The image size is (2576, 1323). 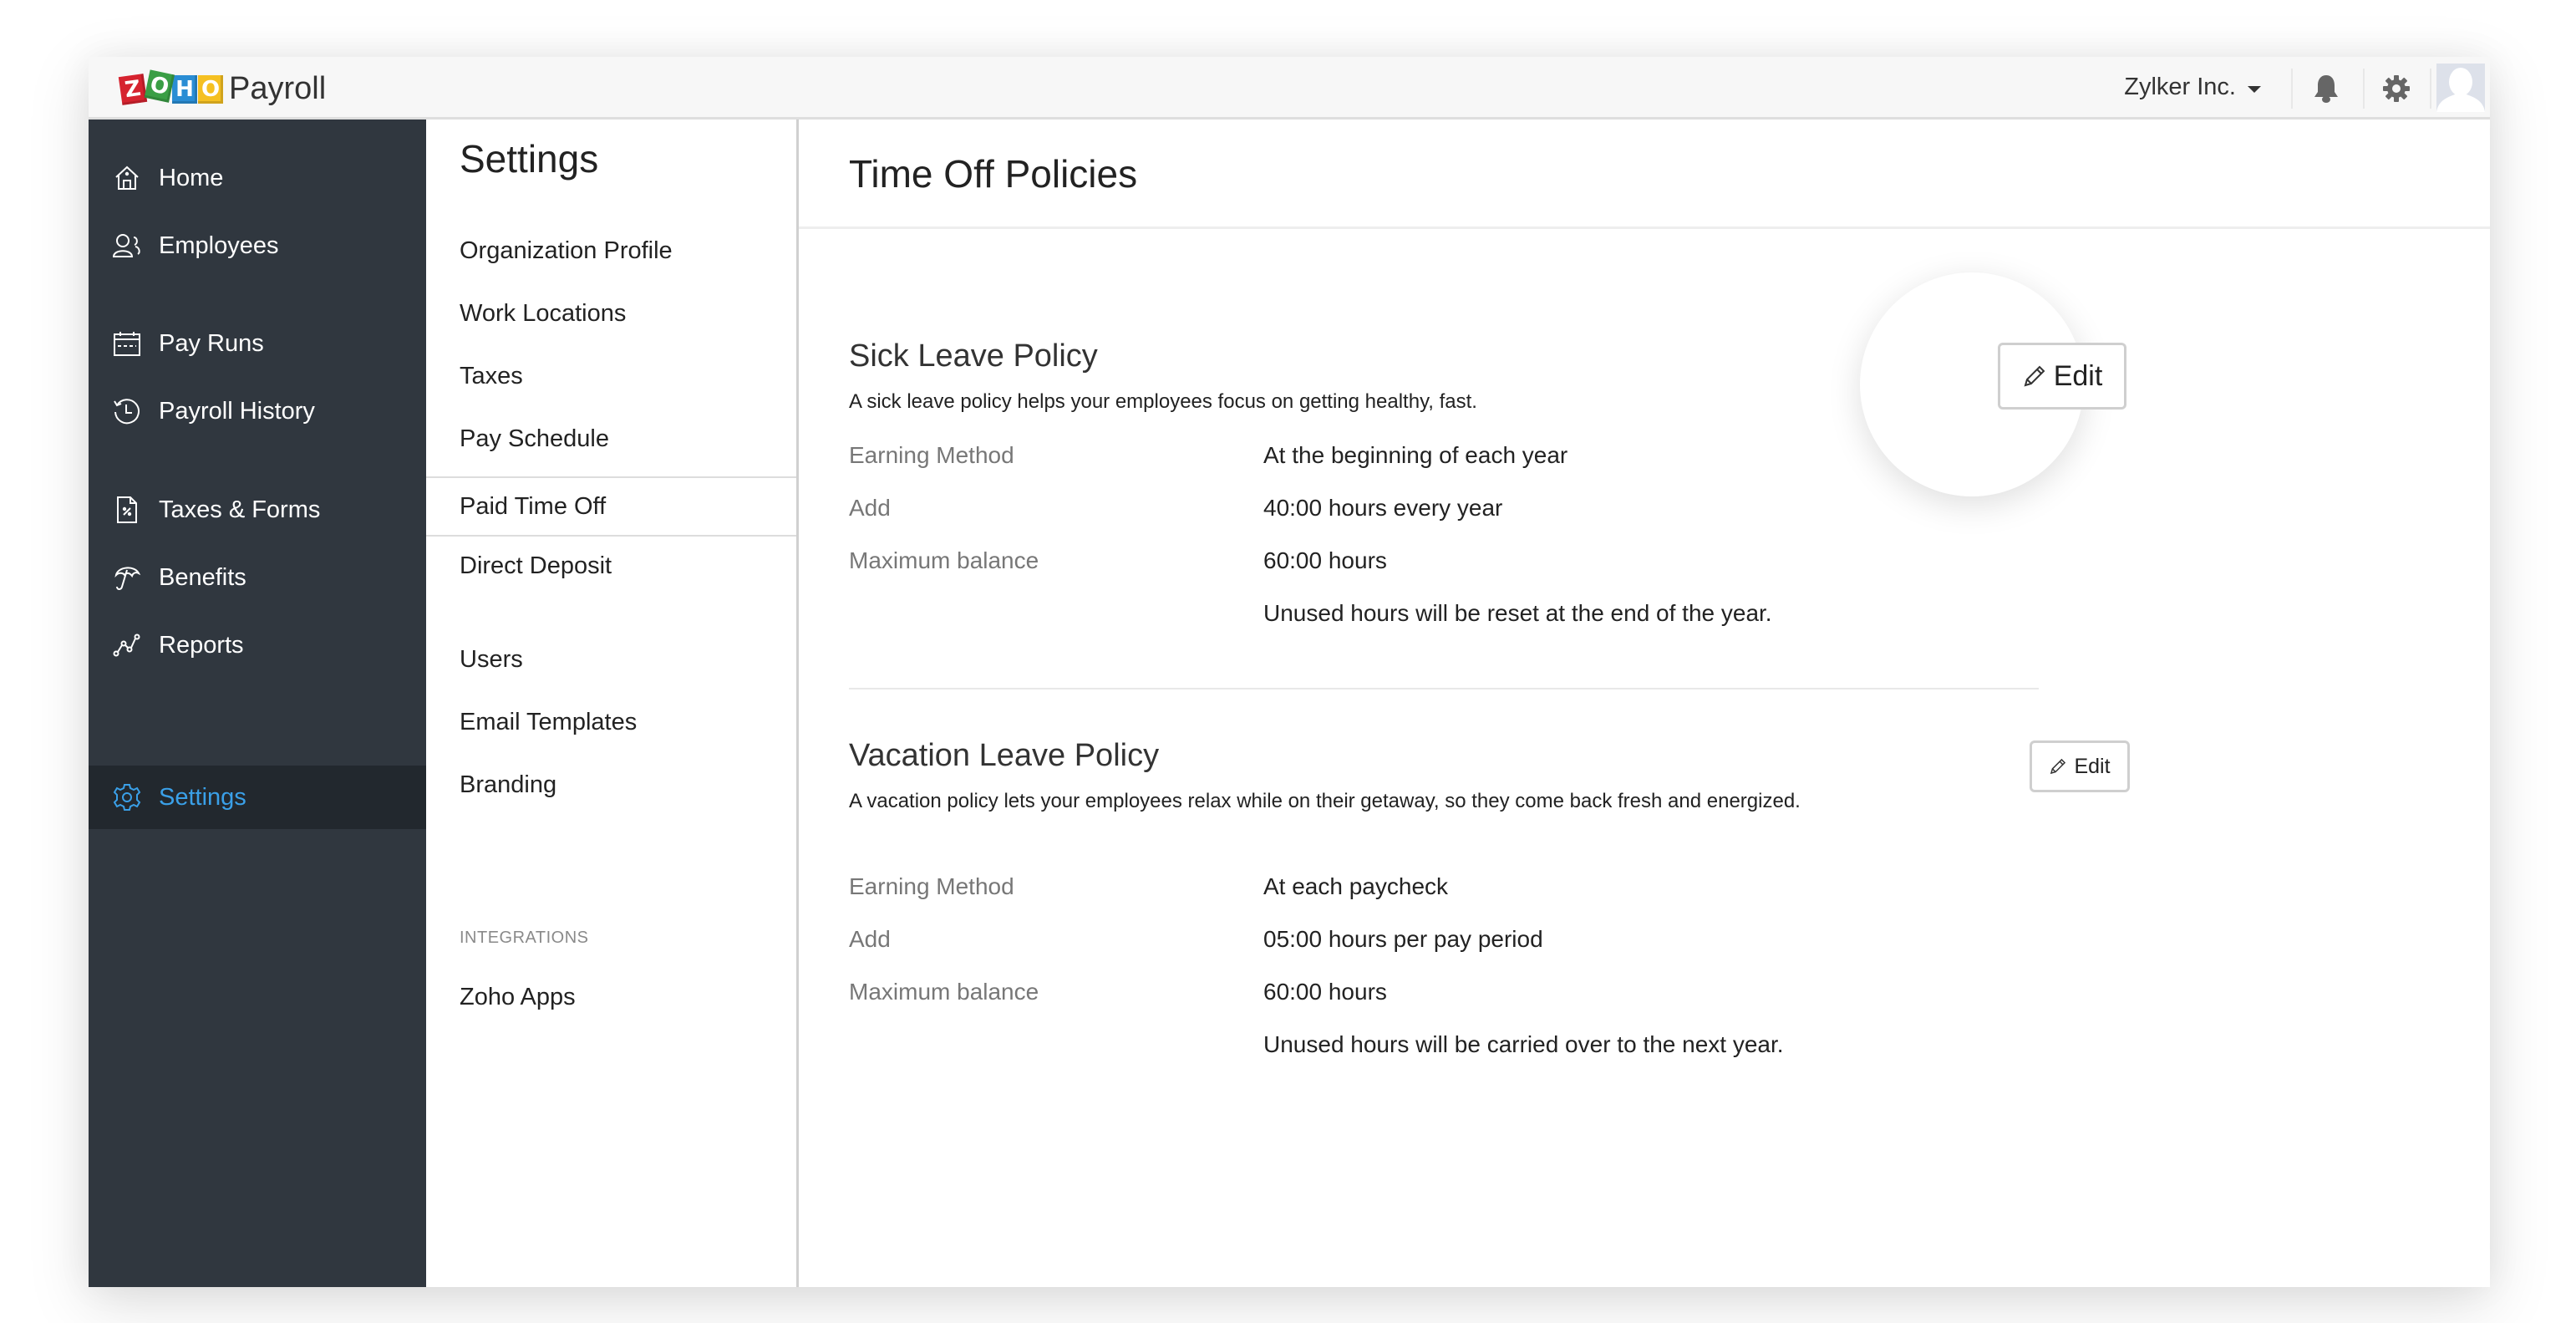 I want to click on sidebar-item-reports: Reports, so click(x=257, y=645).